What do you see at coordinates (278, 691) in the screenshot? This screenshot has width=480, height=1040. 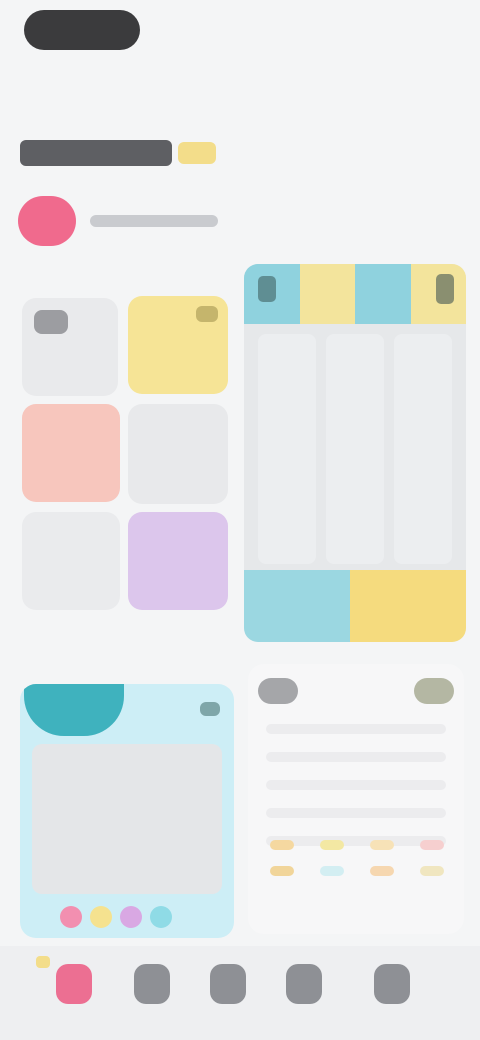 I see `back-icon` at bounding box center [278, 691].